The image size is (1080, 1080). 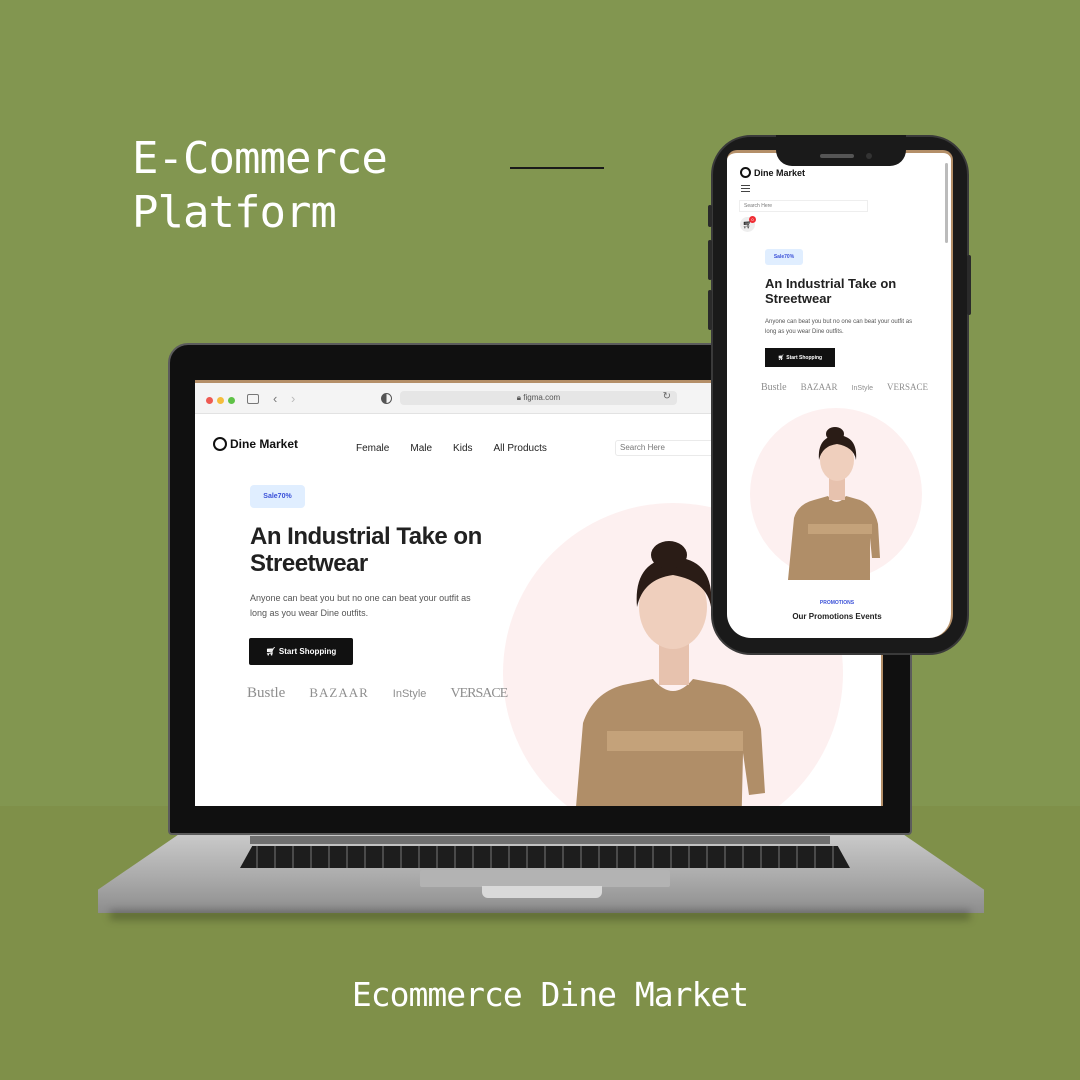 What do you see at coordinates (220, 400) in the screenshot?
I see `minimize-window-dot` at bounding box center [220, 400].